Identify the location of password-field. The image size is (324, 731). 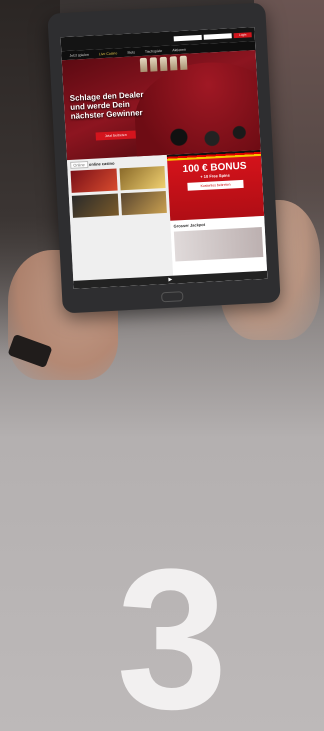
(217, 36).